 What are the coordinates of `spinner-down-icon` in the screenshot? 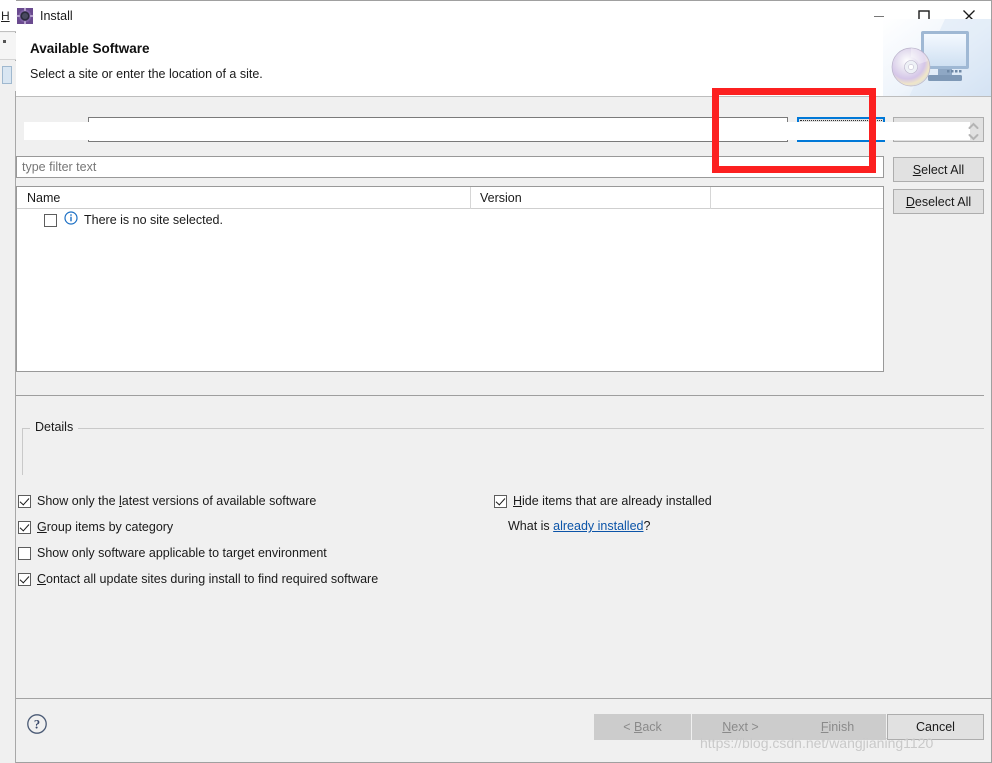 It's located at (973, 137).